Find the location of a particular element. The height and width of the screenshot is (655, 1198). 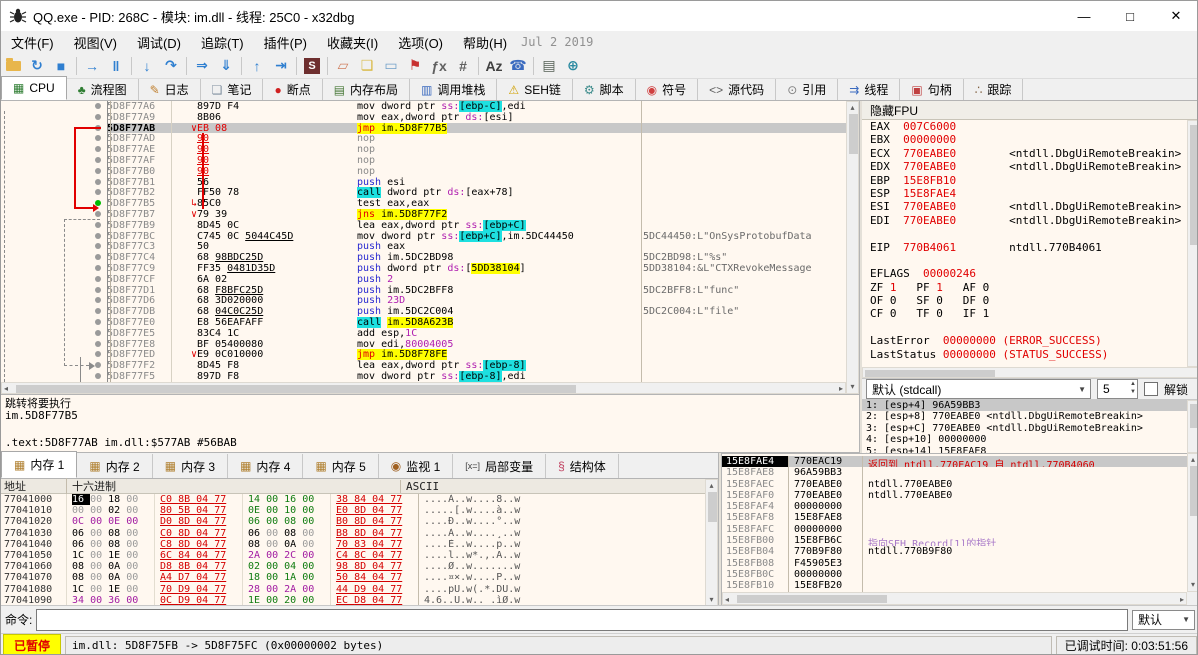

register-line: EDX 770EABE0 <ntdll.DbgUiRemoteBreakin> is located at coordinates (1024, 166).